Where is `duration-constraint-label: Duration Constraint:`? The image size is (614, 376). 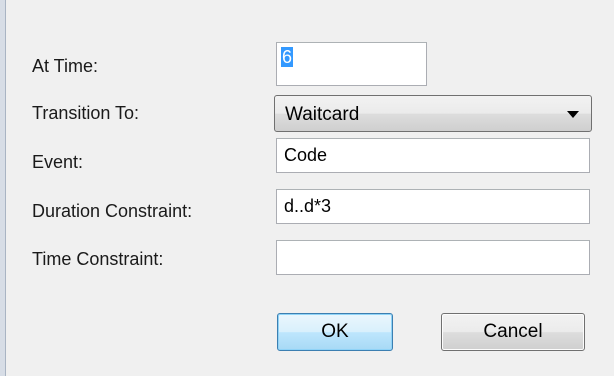
duration-constraint-label: Duration Constraint: is located at coordinates (112, 211).